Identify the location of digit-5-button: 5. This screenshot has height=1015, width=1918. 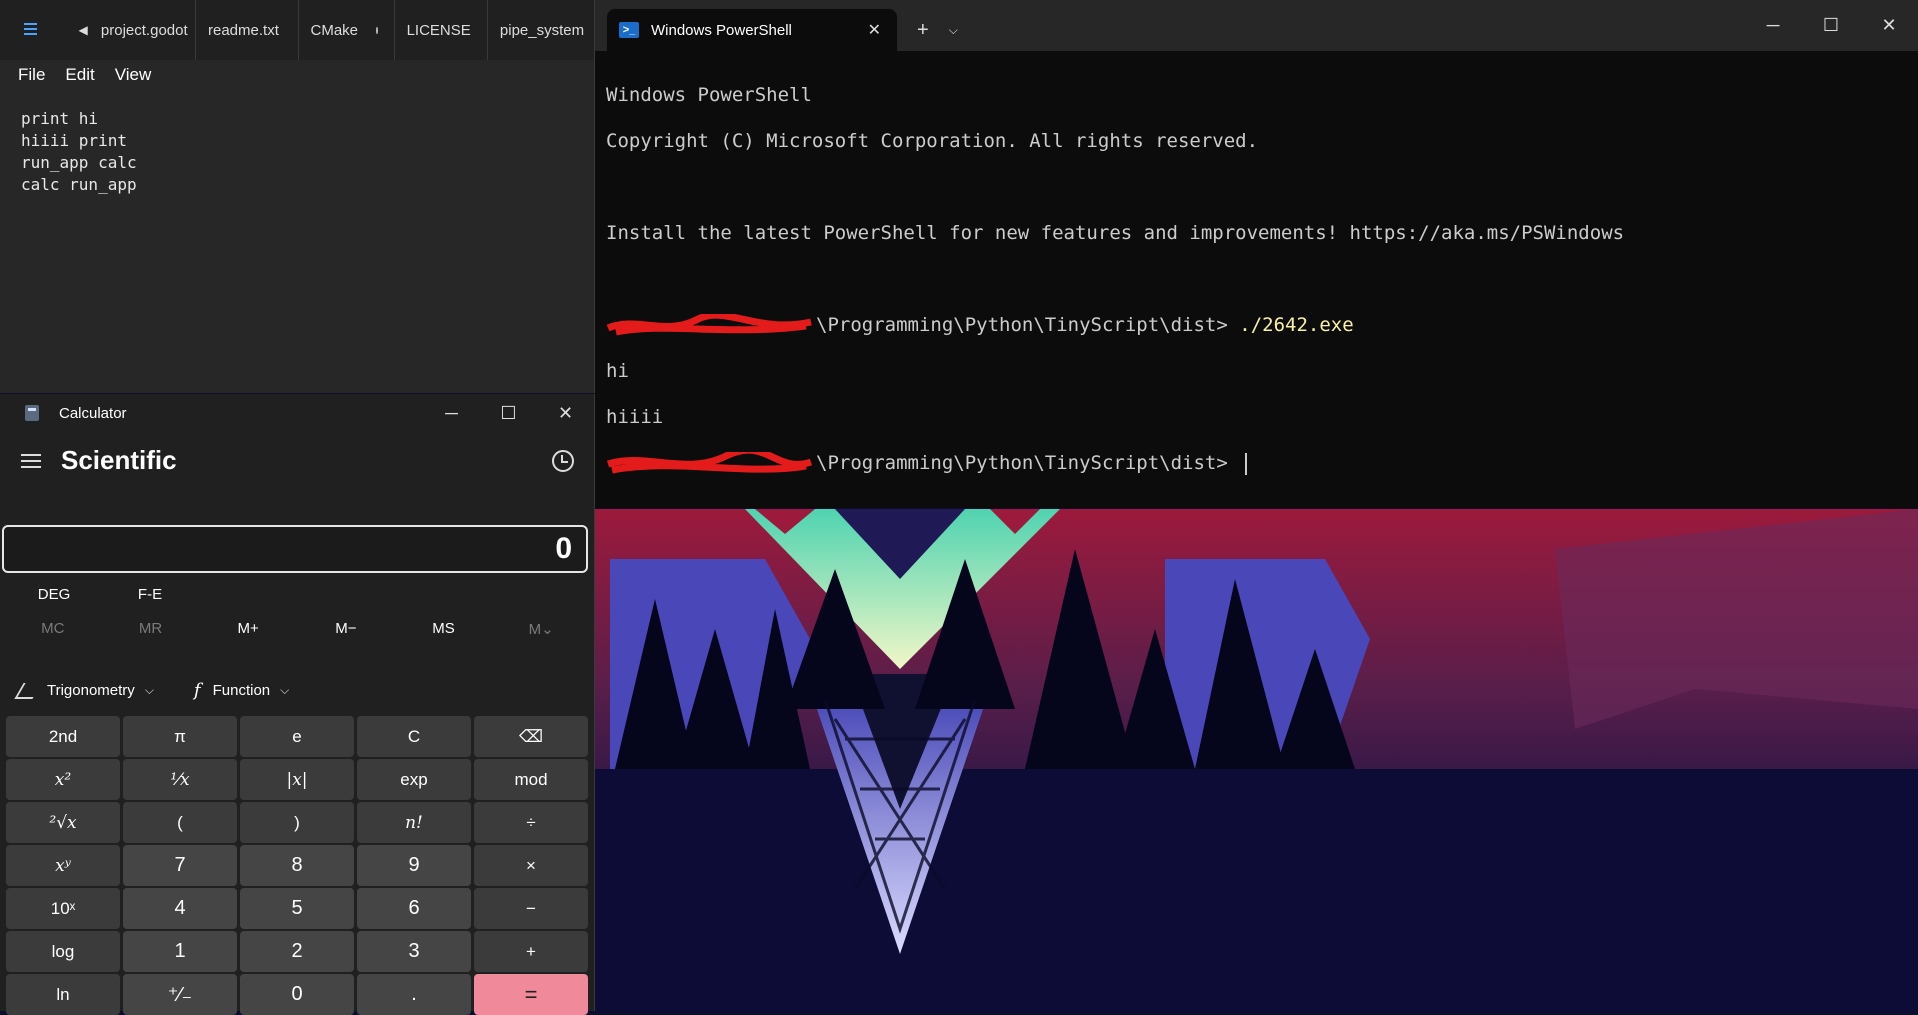
(297, 908).